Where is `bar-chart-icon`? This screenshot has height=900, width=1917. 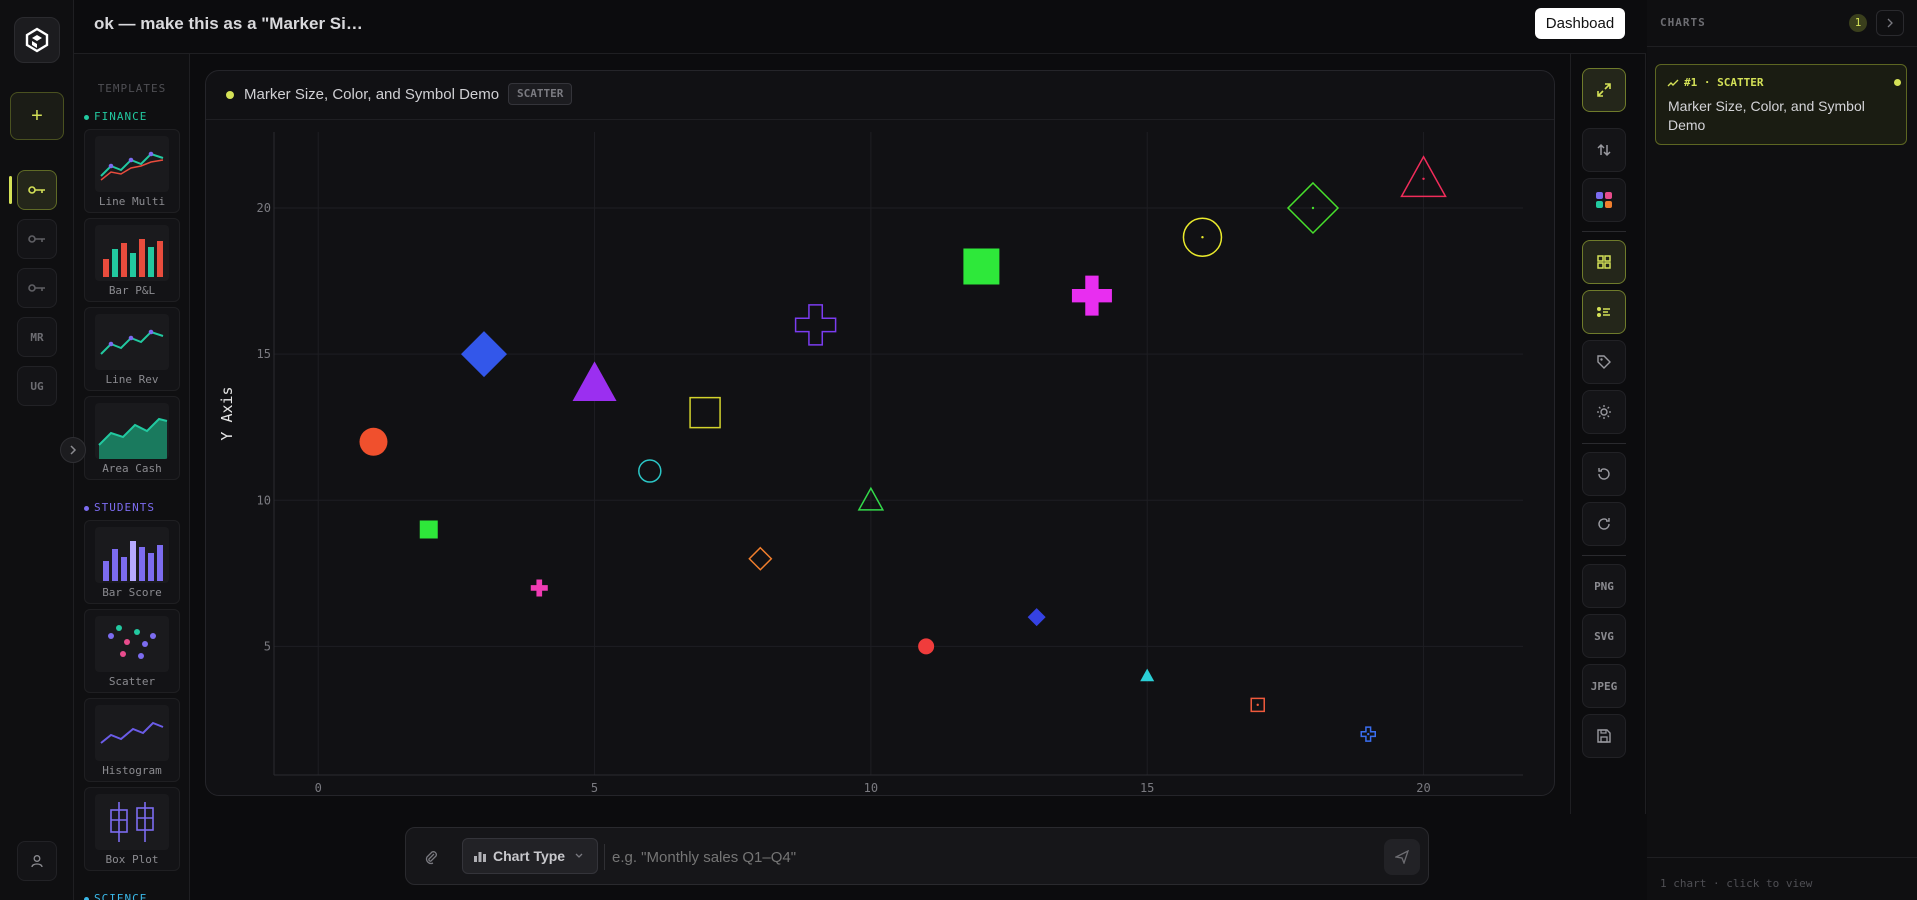 bar-chart-icon is located at coordinates (480, 857).